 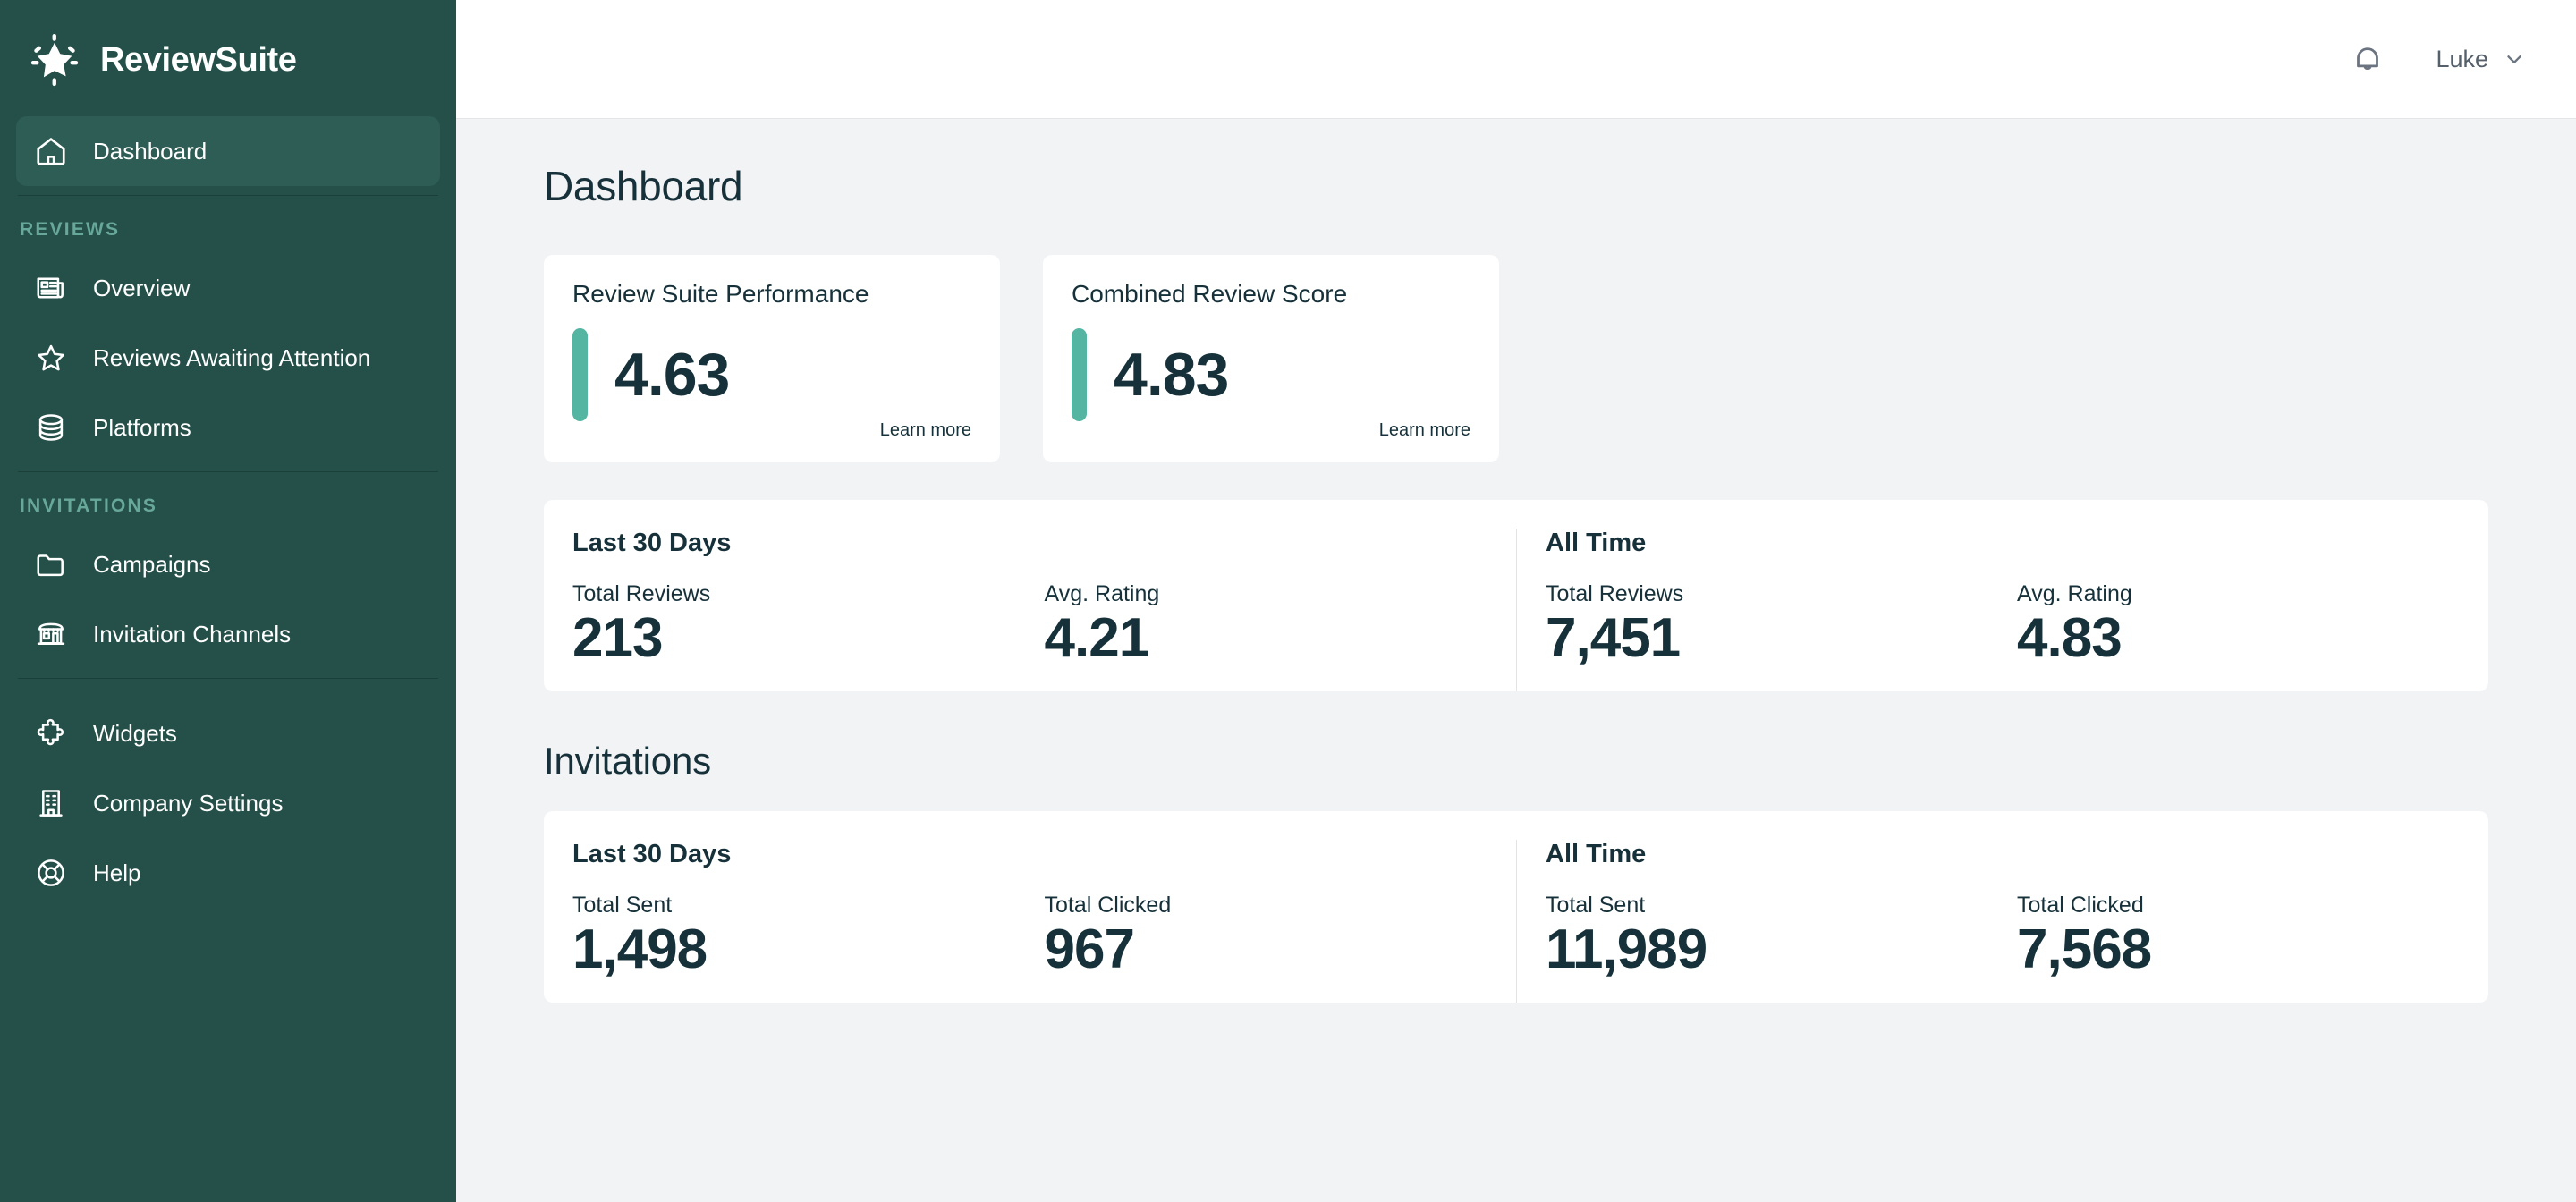 What do you see at coordinates (1171, 375) in the screenshot?
I see `score-value: 4.83` at bounding box center [1171, 375].